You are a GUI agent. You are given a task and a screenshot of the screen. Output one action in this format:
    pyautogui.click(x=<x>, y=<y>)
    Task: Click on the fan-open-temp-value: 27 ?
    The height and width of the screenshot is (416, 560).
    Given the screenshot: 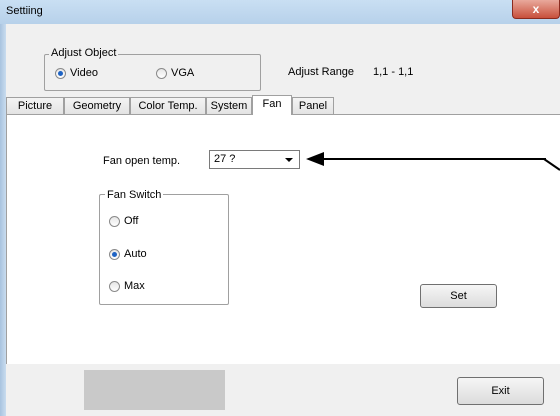 What is the action you would take?
    pyautogui.click(x=225, y=159)
    